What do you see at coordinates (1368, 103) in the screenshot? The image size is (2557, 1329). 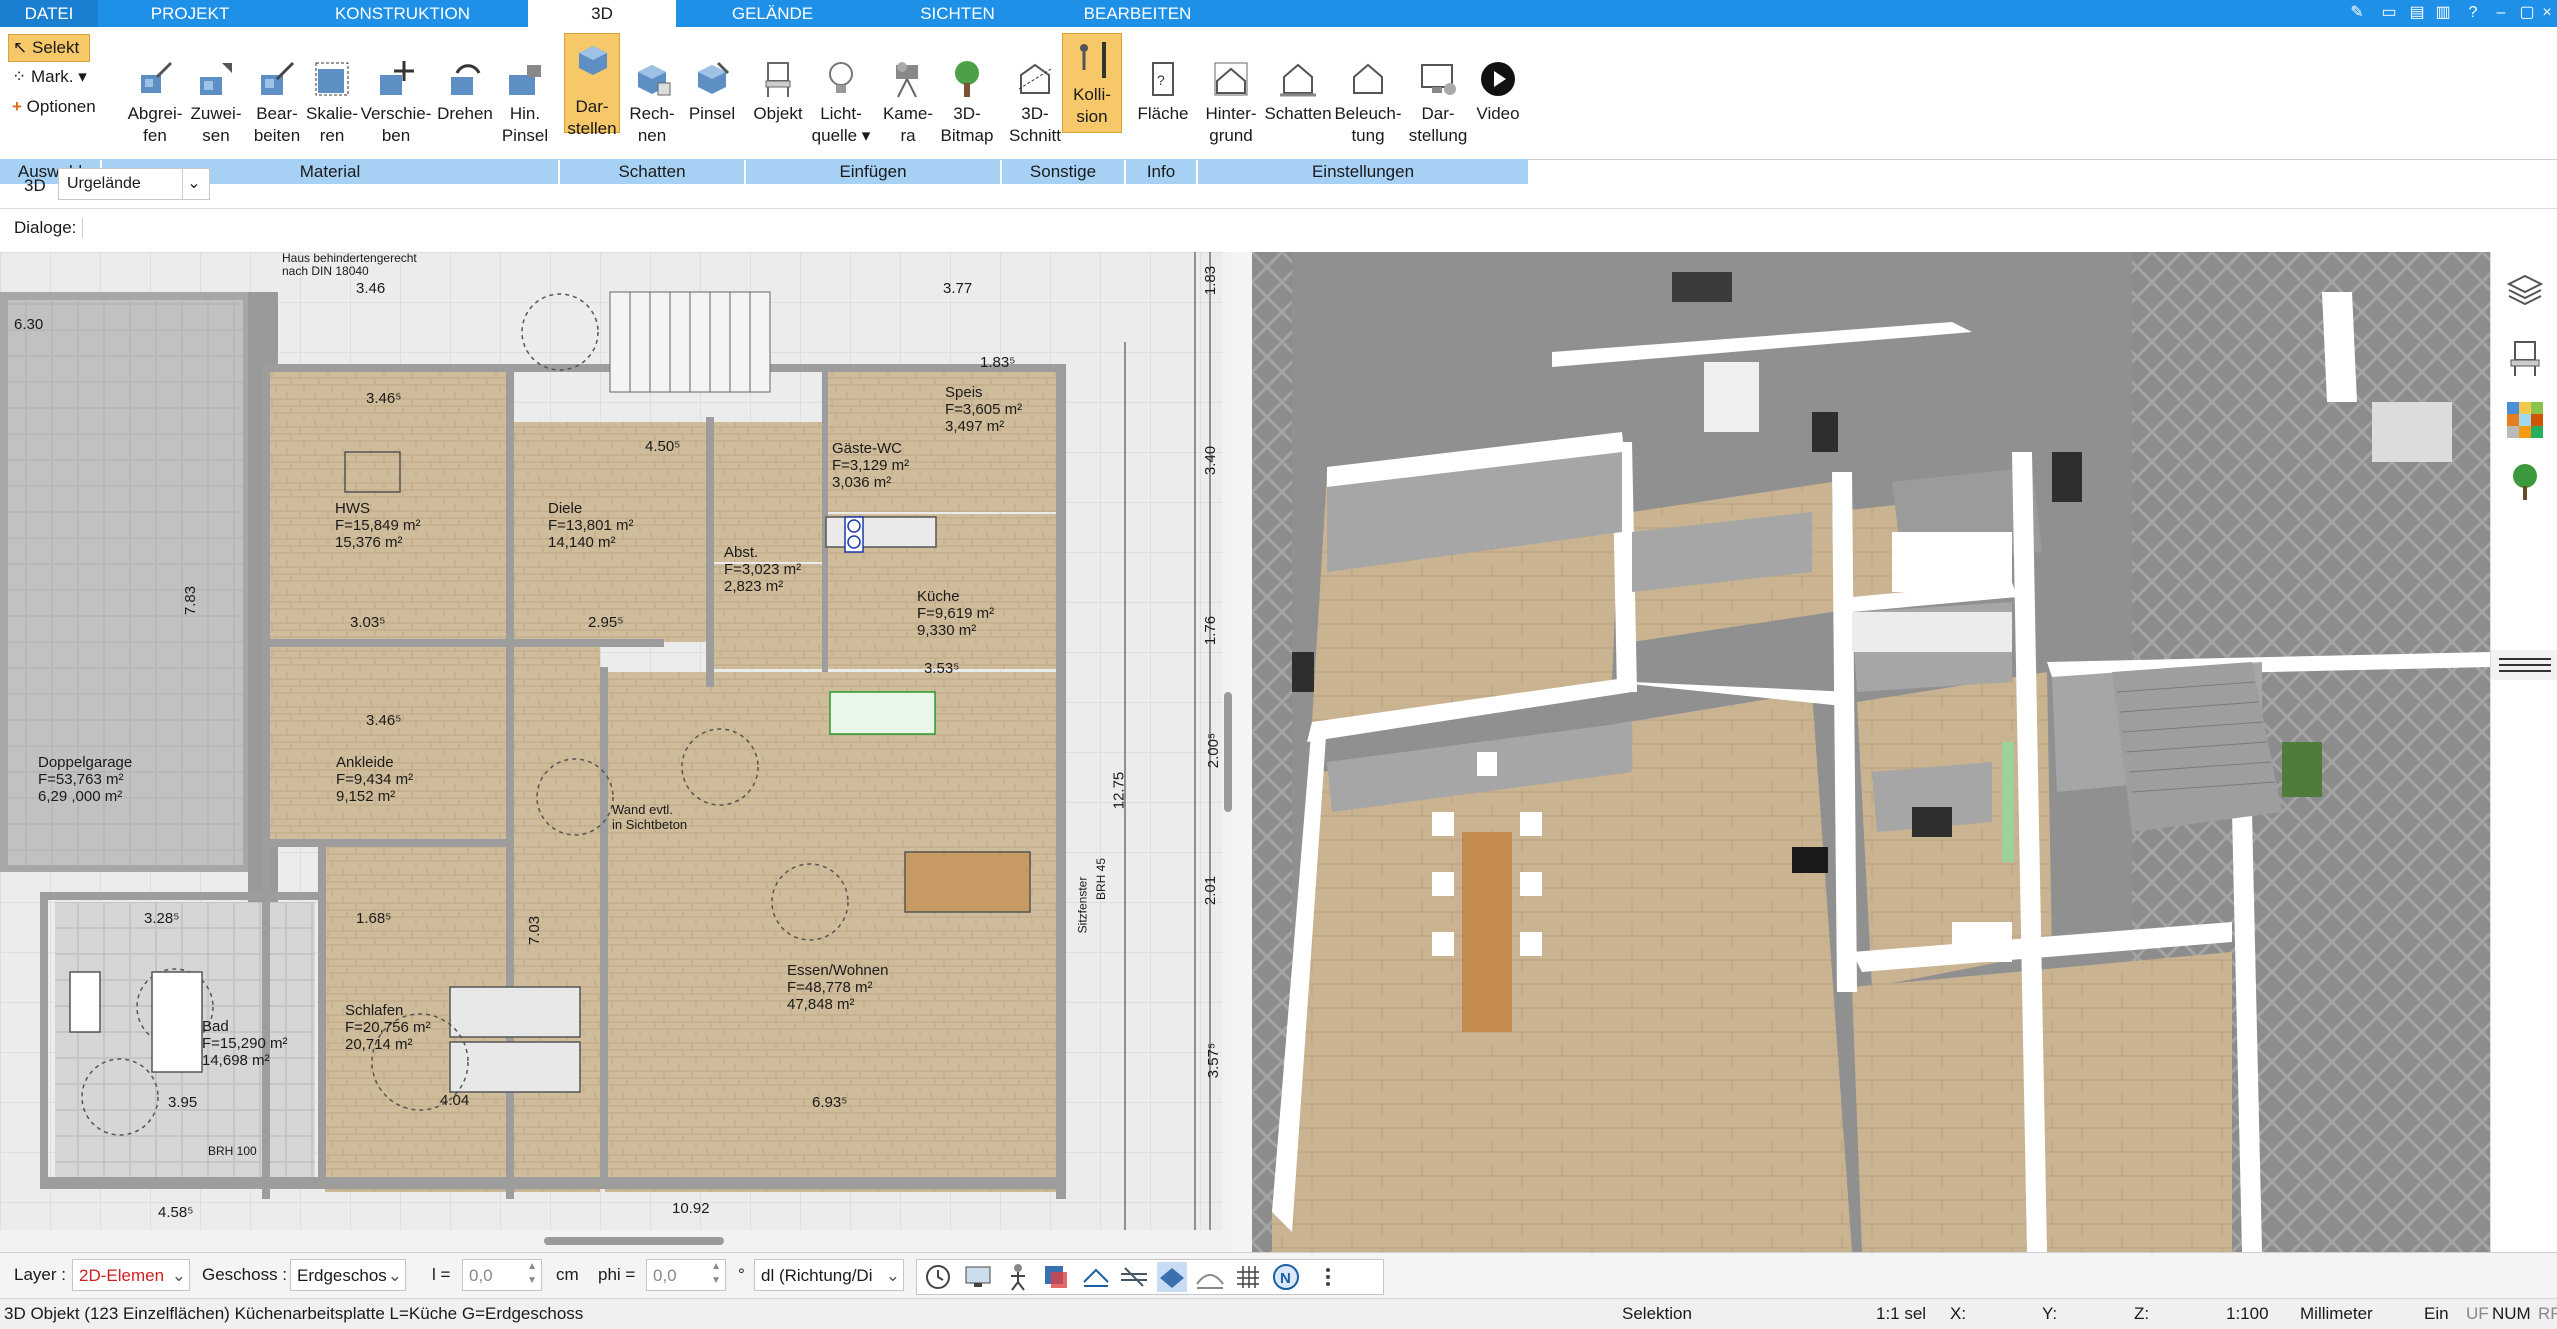 I see `beleuchtung-button: Beleuch-tung` at bounding box center [1368, 103].